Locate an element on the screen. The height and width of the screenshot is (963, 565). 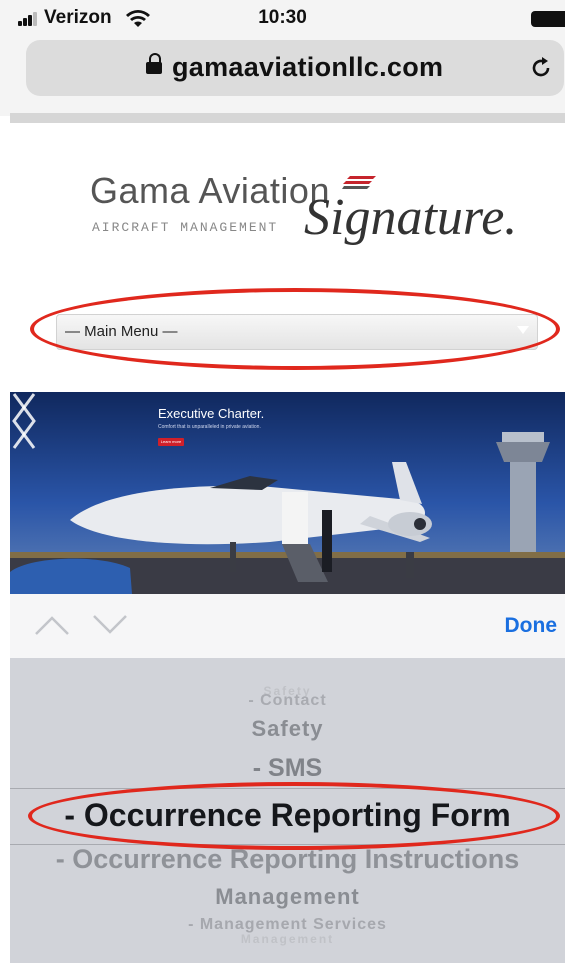
done-button: Done is located at coordinates (531, 626).